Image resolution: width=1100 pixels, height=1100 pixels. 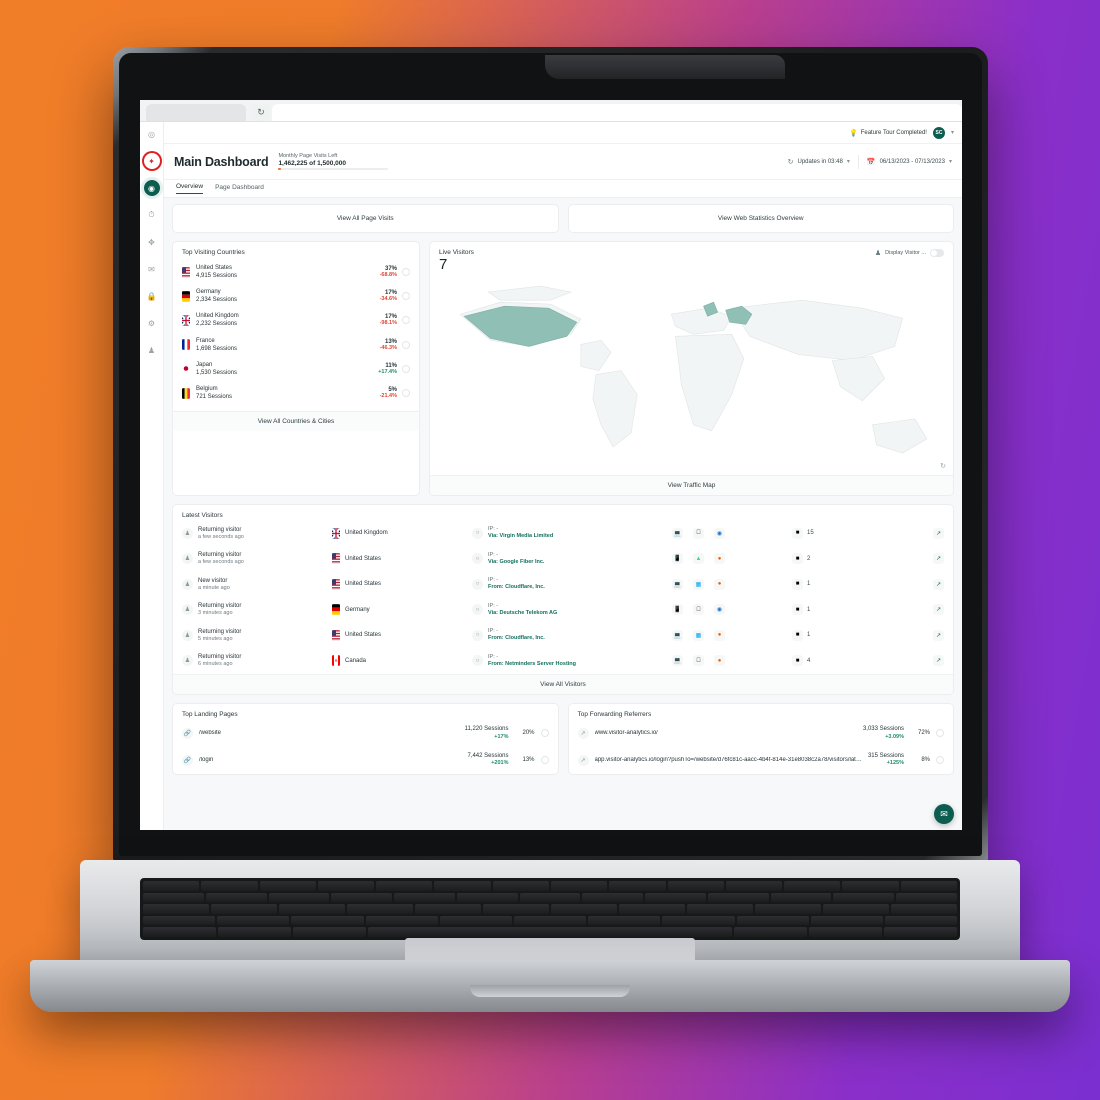 I want to click on windows-icon: ▦, so click(x=698, y=584).